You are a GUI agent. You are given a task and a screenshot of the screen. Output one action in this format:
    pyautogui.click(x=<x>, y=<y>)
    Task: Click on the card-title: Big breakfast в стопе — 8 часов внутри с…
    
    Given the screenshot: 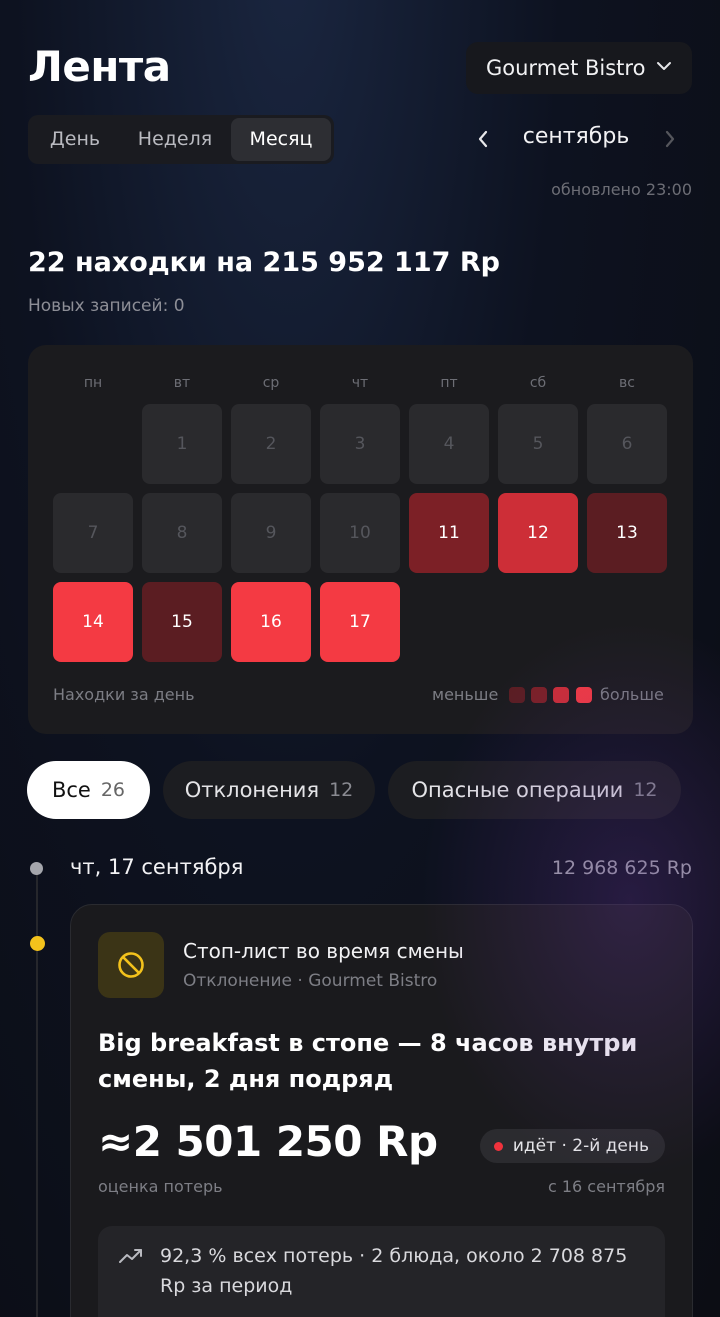 What is the action you would take?
    pyautogui.click(x=368, y=1061)
    